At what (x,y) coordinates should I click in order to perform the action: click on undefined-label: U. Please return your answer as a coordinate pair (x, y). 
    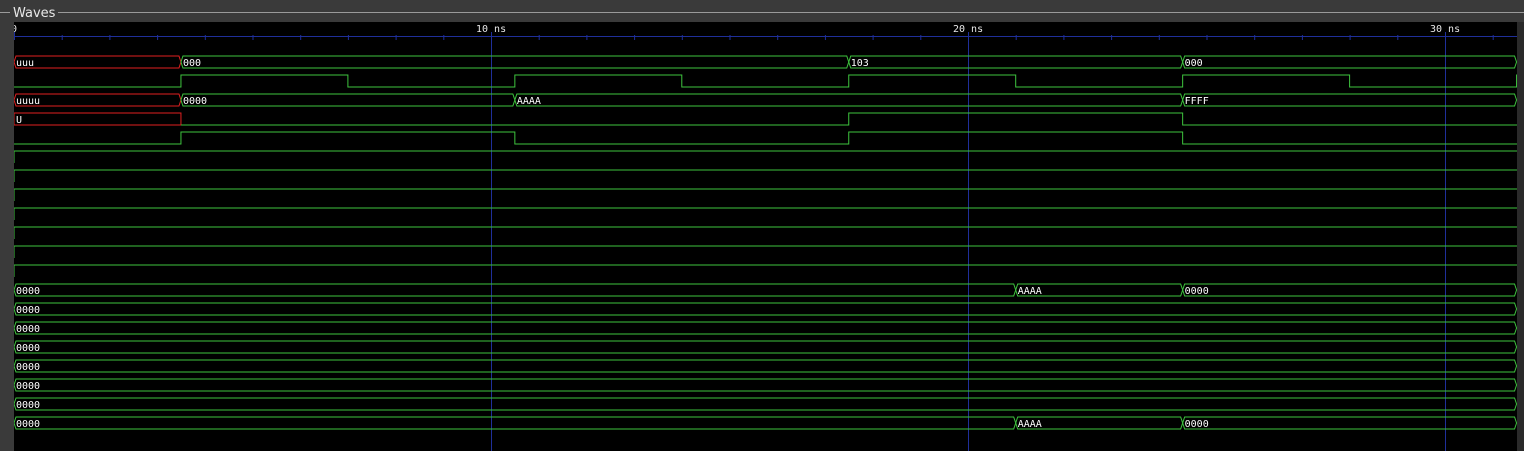
    Looking at the image, I should click on (19, 120).